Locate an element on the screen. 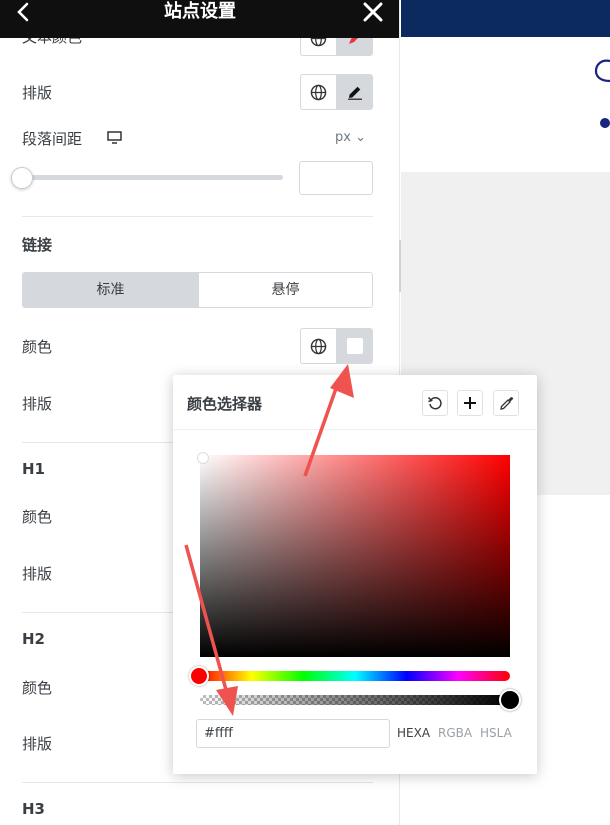 This screenshot has height=825, width=610. alpha-slider is located at coordinates (355, 700).